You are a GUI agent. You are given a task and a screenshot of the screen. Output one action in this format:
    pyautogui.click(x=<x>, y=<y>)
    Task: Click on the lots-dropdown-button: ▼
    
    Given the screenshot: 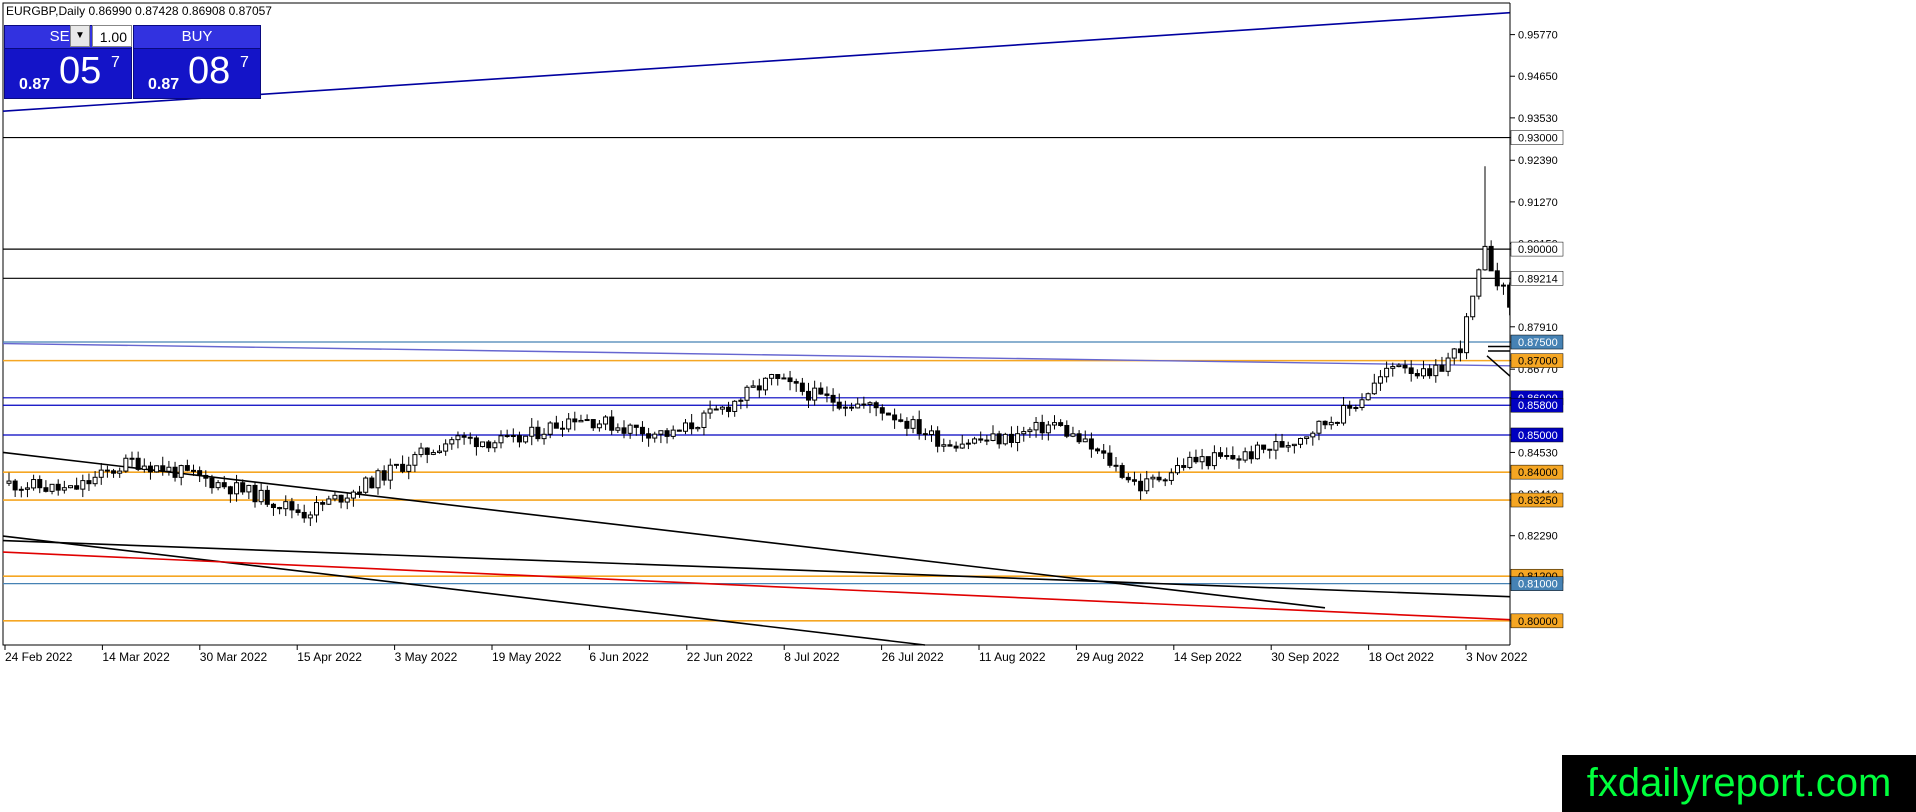 What is the action you would take?
    pyautogui.click(x=80, y=36)
    